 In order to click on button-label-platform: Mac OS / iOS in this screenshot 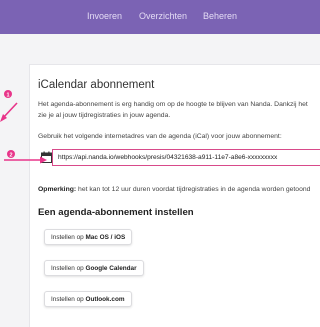, I will do `click(105, 237)`.